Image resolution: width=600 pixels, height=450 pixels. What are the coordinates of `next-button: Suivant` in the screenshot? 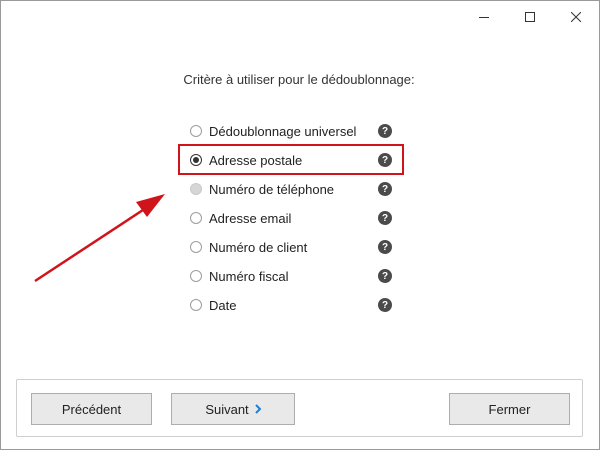 It's located at (233, 409).